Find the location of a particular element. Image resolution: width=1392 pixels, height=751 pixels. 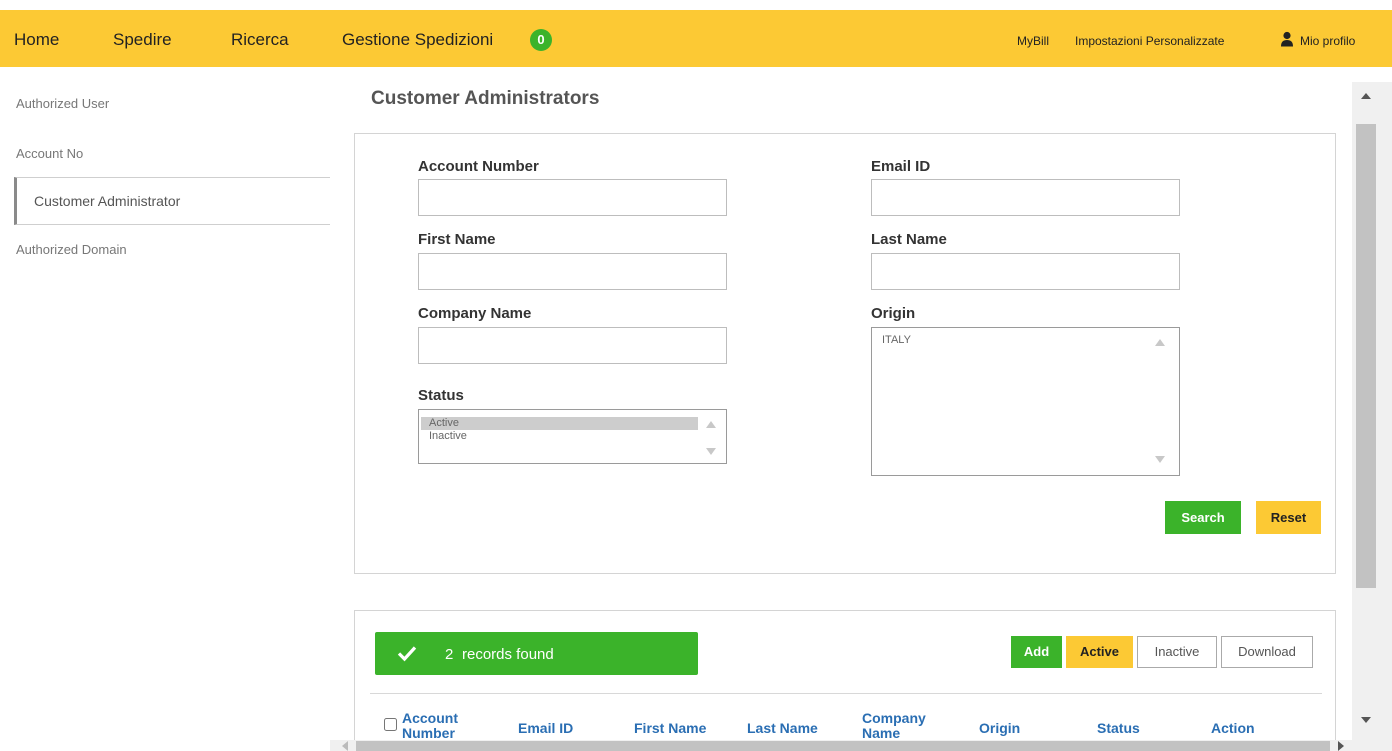

sidebar-item-customer-administrator: Customer Administrator is located at coordinates (172, 201).